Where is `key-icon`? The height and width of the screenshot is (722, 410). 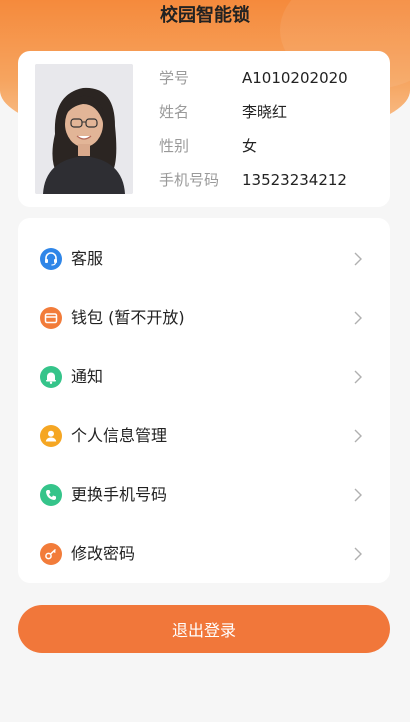
key-icon is located at coordinates (51, 554).